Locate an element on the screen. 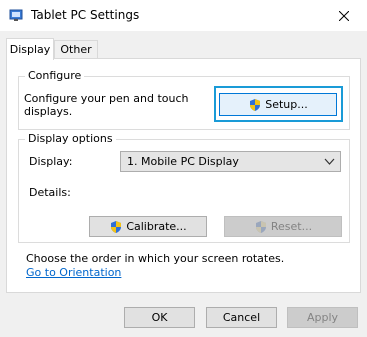  cancel-button: Cancel is located at coordinates (241, 317).